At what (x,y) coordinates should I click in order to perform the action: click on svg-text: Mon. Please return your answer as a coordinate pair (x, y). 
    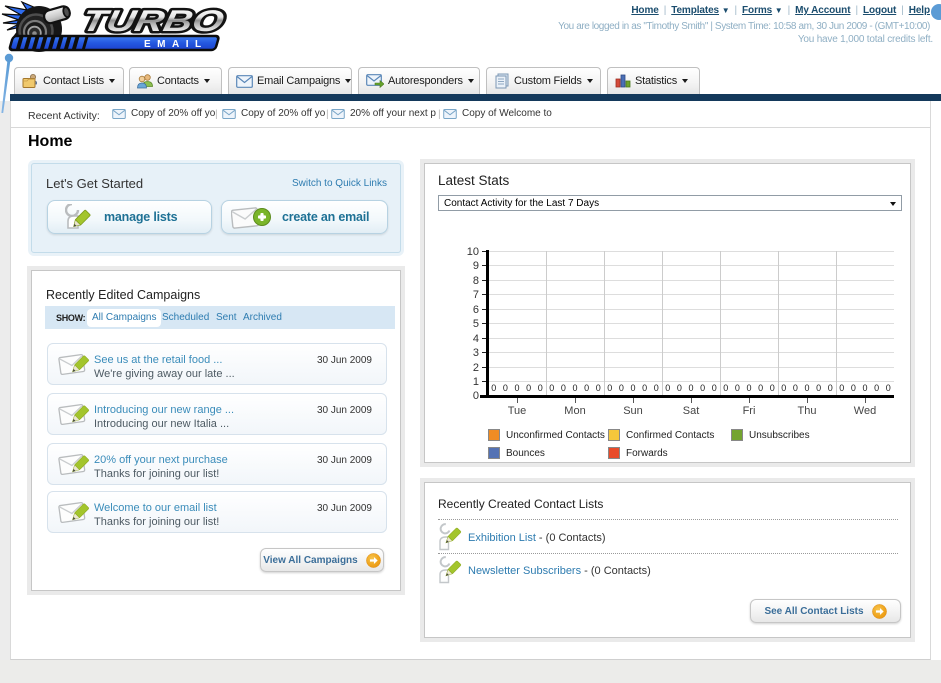
    Looking at the image, I should click on (574, 411).